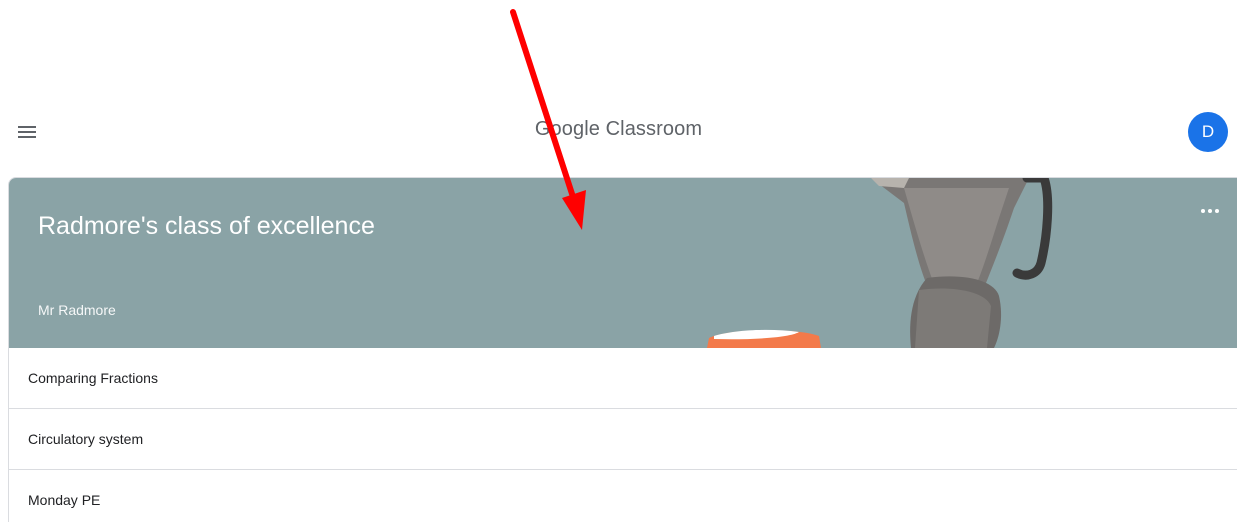  I want to click on topic-label: Circulatory system, so click(86, 439).